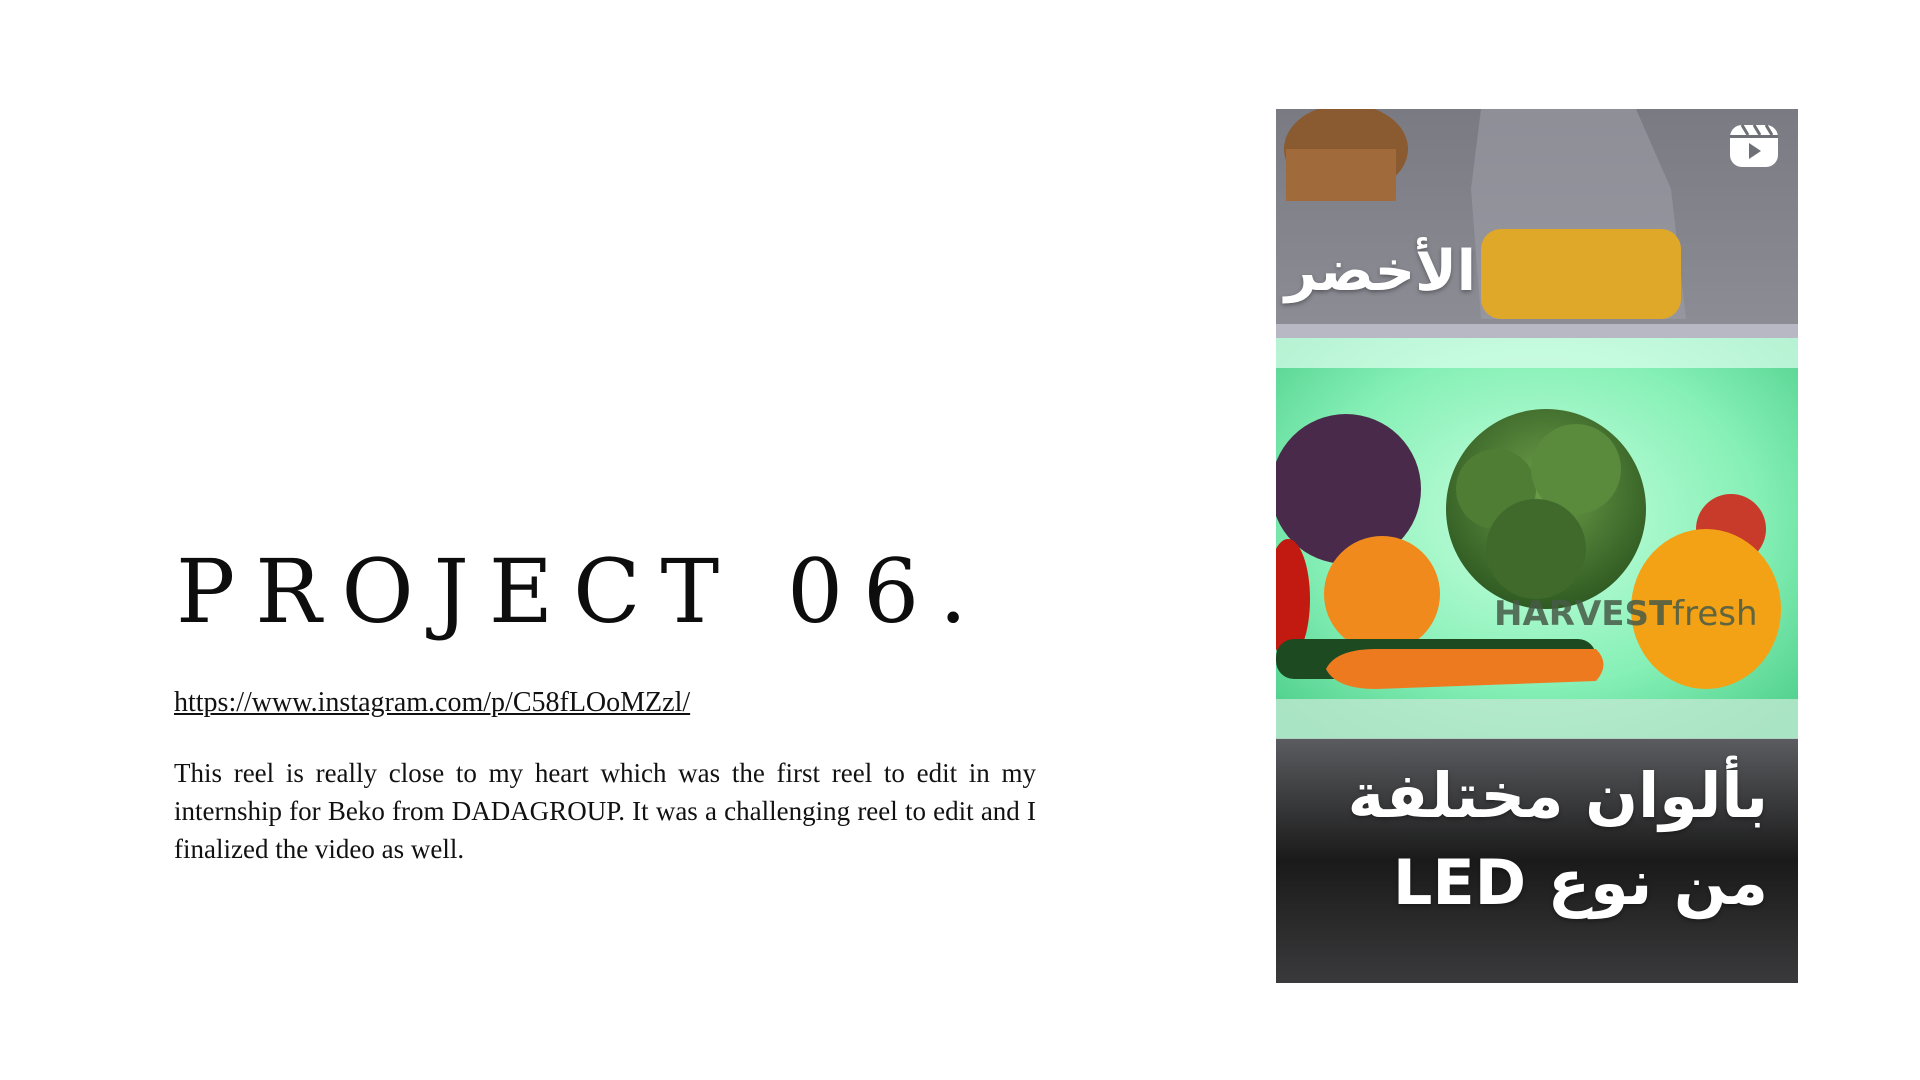 Image resolution: width=1920 pixels, height=1080 pixels. I want to click on instagram-link: https://www.instagram.com/p/C58fLOoMZzl/, so click(432, 703).